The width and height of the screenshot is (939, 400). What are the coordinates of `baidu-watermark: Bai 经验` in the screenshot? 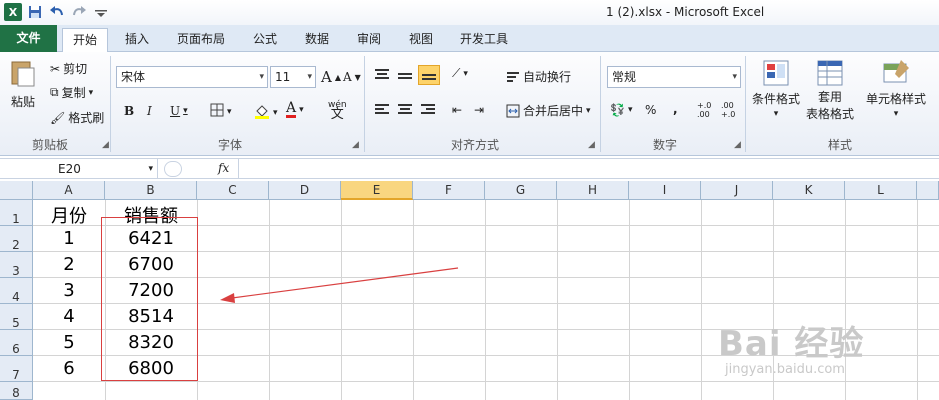 It's located at (791, 344).